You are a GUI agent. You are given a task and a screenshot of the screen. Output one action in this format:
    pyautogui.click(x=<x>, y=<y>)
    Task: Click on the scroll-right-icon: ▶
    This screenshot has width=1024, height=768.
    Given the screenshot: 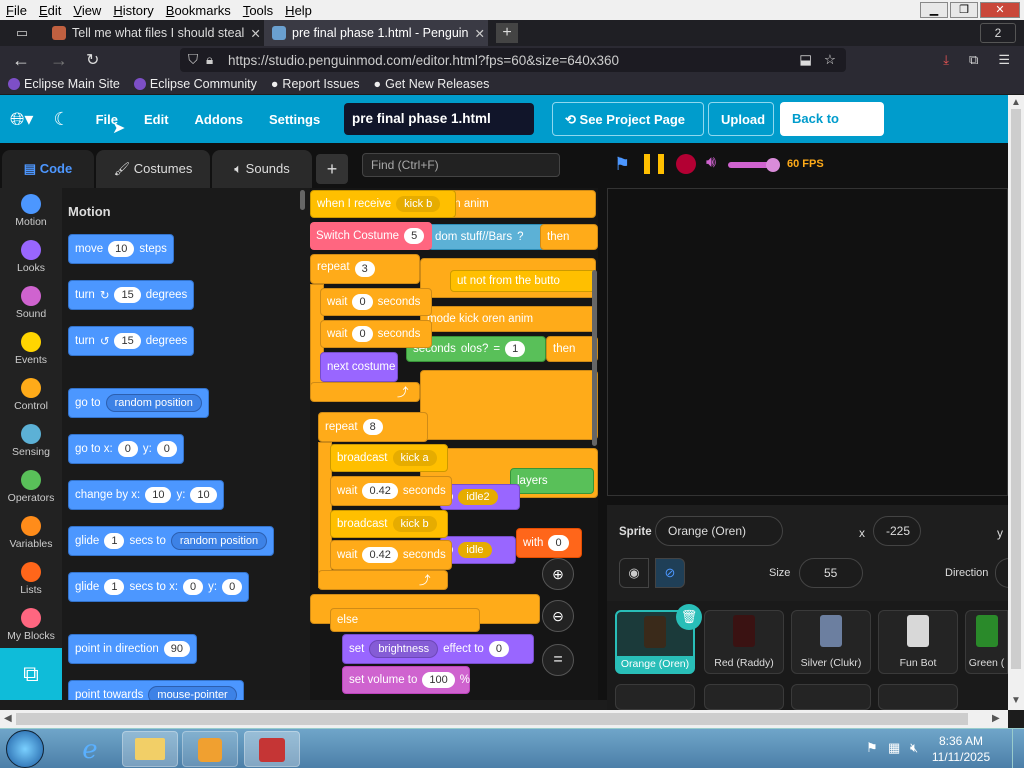 What is the action you would take?
    pyautogui.click(x=996, y=718)
    